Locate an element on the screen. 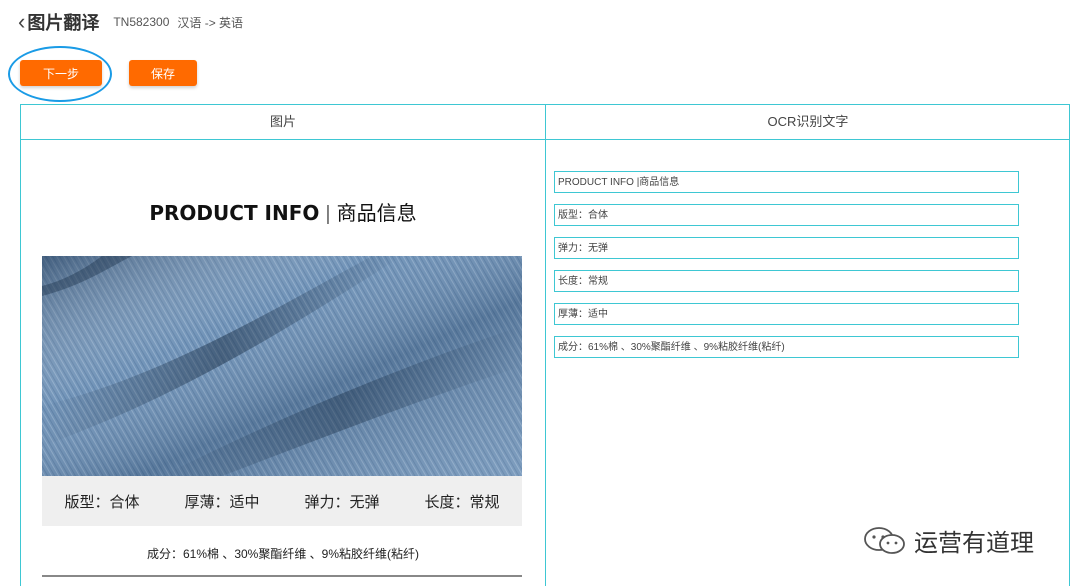 This screenshot has width=1080, height=586. ocr-text-field: 长度：常规 is located at coordinates (786, 281).